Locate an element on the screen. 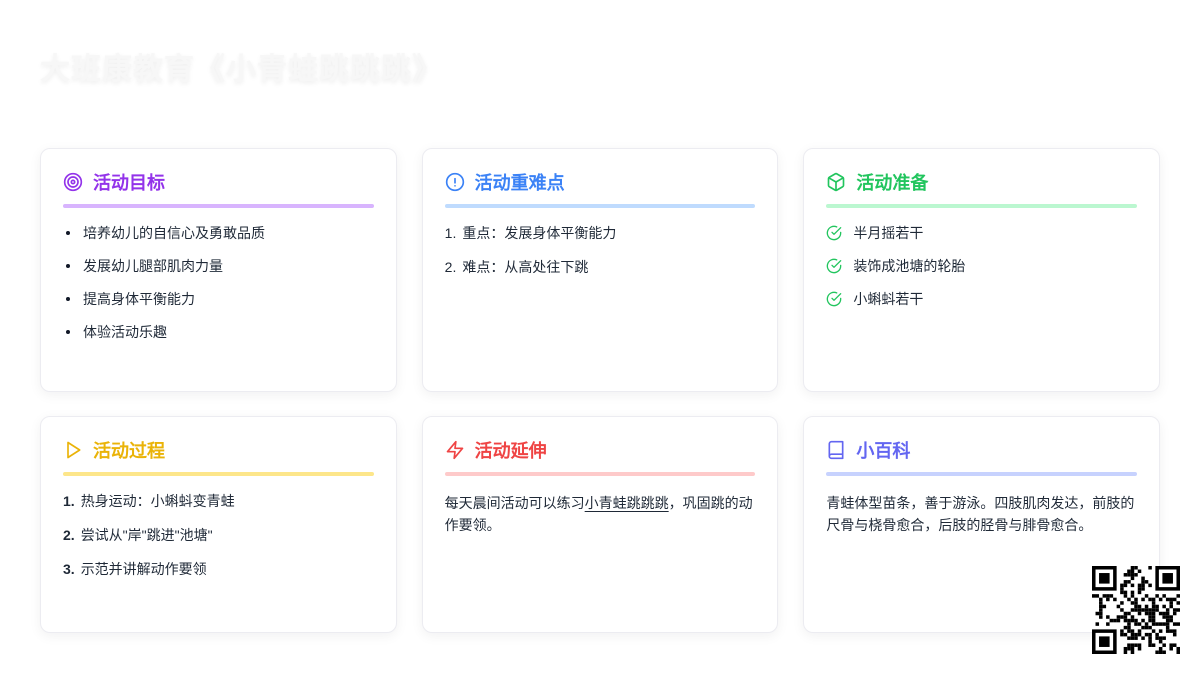  list-item-text: 小蝌蚪若干 is located at coordinates (888, 299).